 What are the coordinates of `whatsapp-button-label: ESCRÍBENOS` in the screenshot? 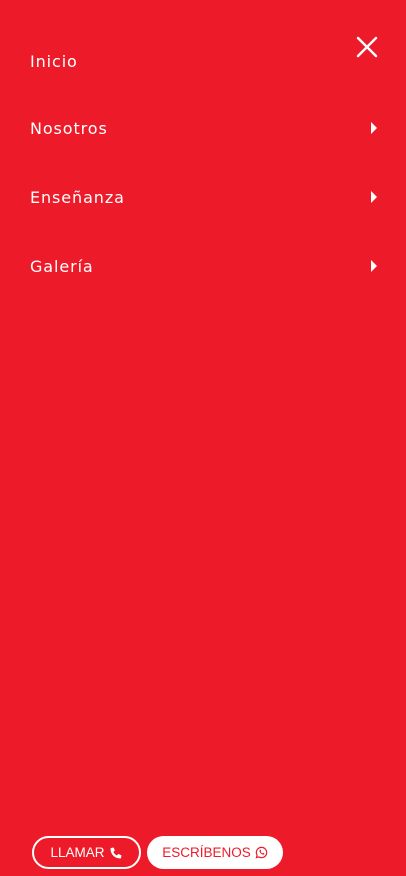 It's located at (206, 852).